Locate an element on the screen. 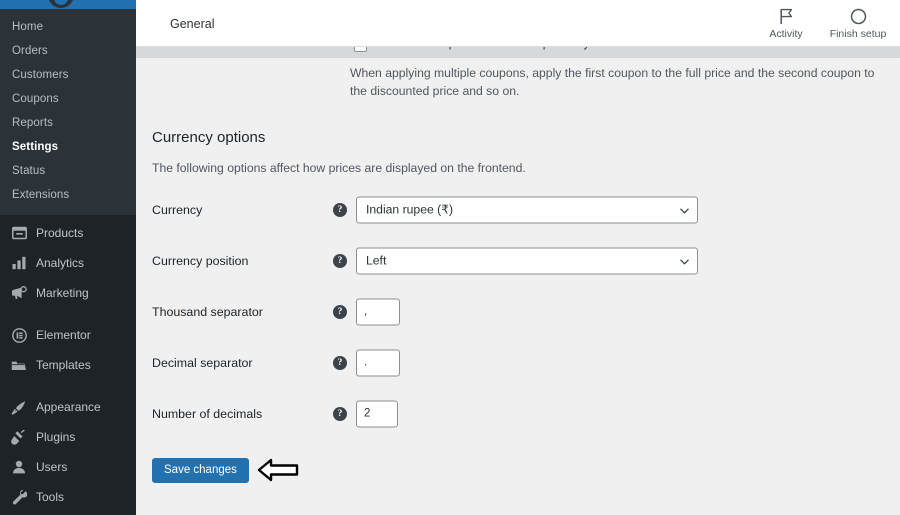 The height and width of the screenshot is (515, 900). select-value: Indian rupee (₹) is located at coordinates (410, 209).